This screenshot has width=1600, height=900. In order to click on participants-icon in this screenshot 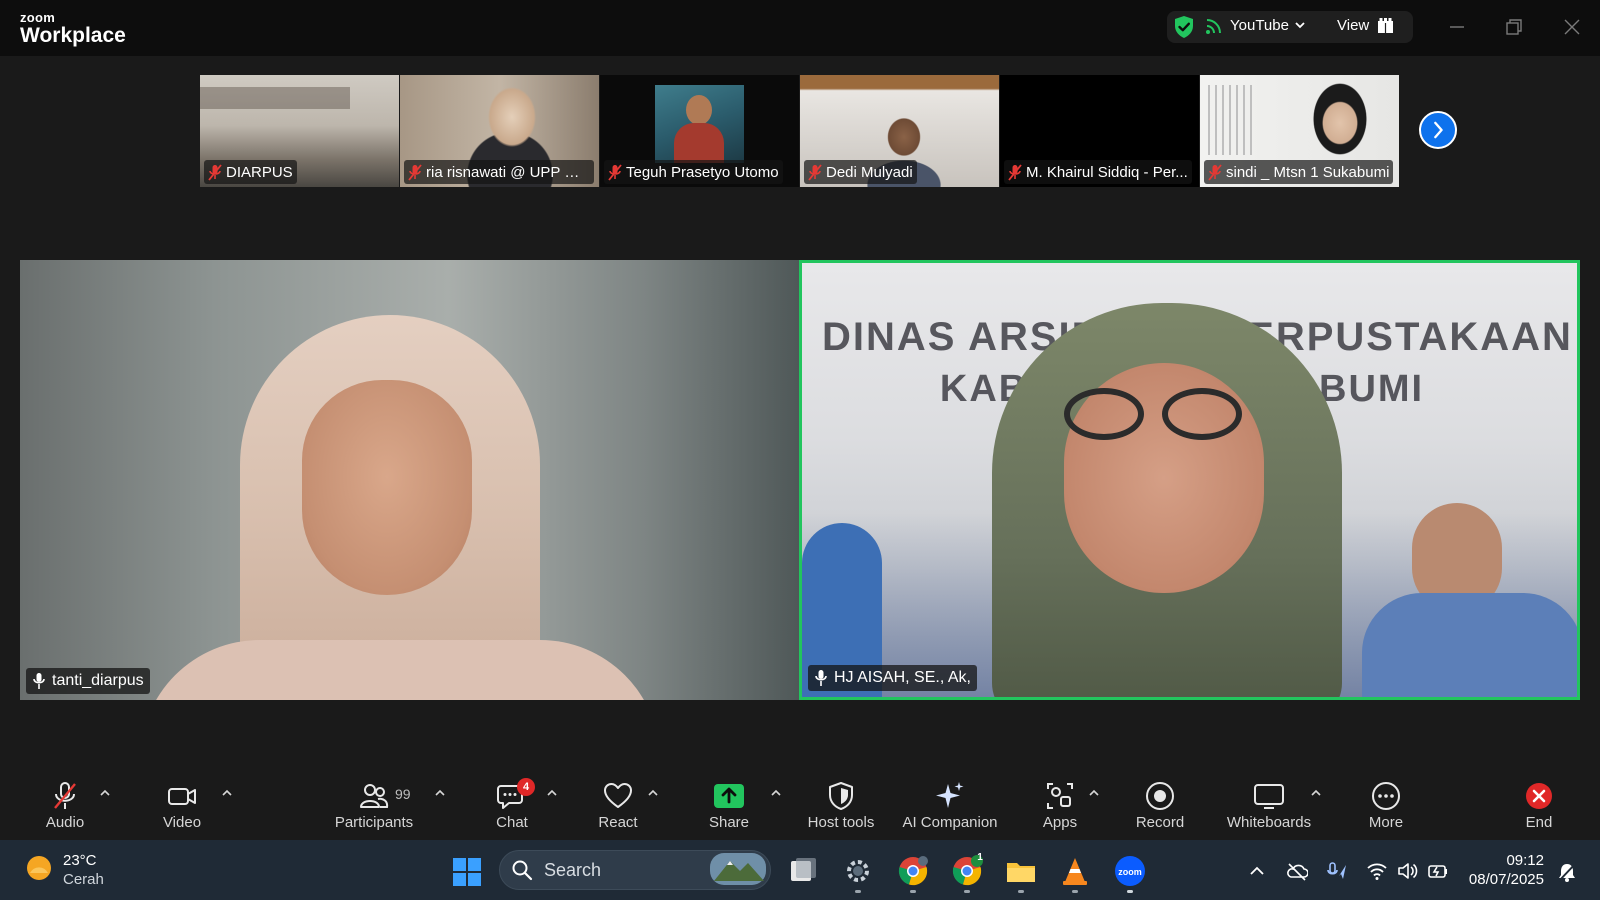, I will do `click(374, 796)`.